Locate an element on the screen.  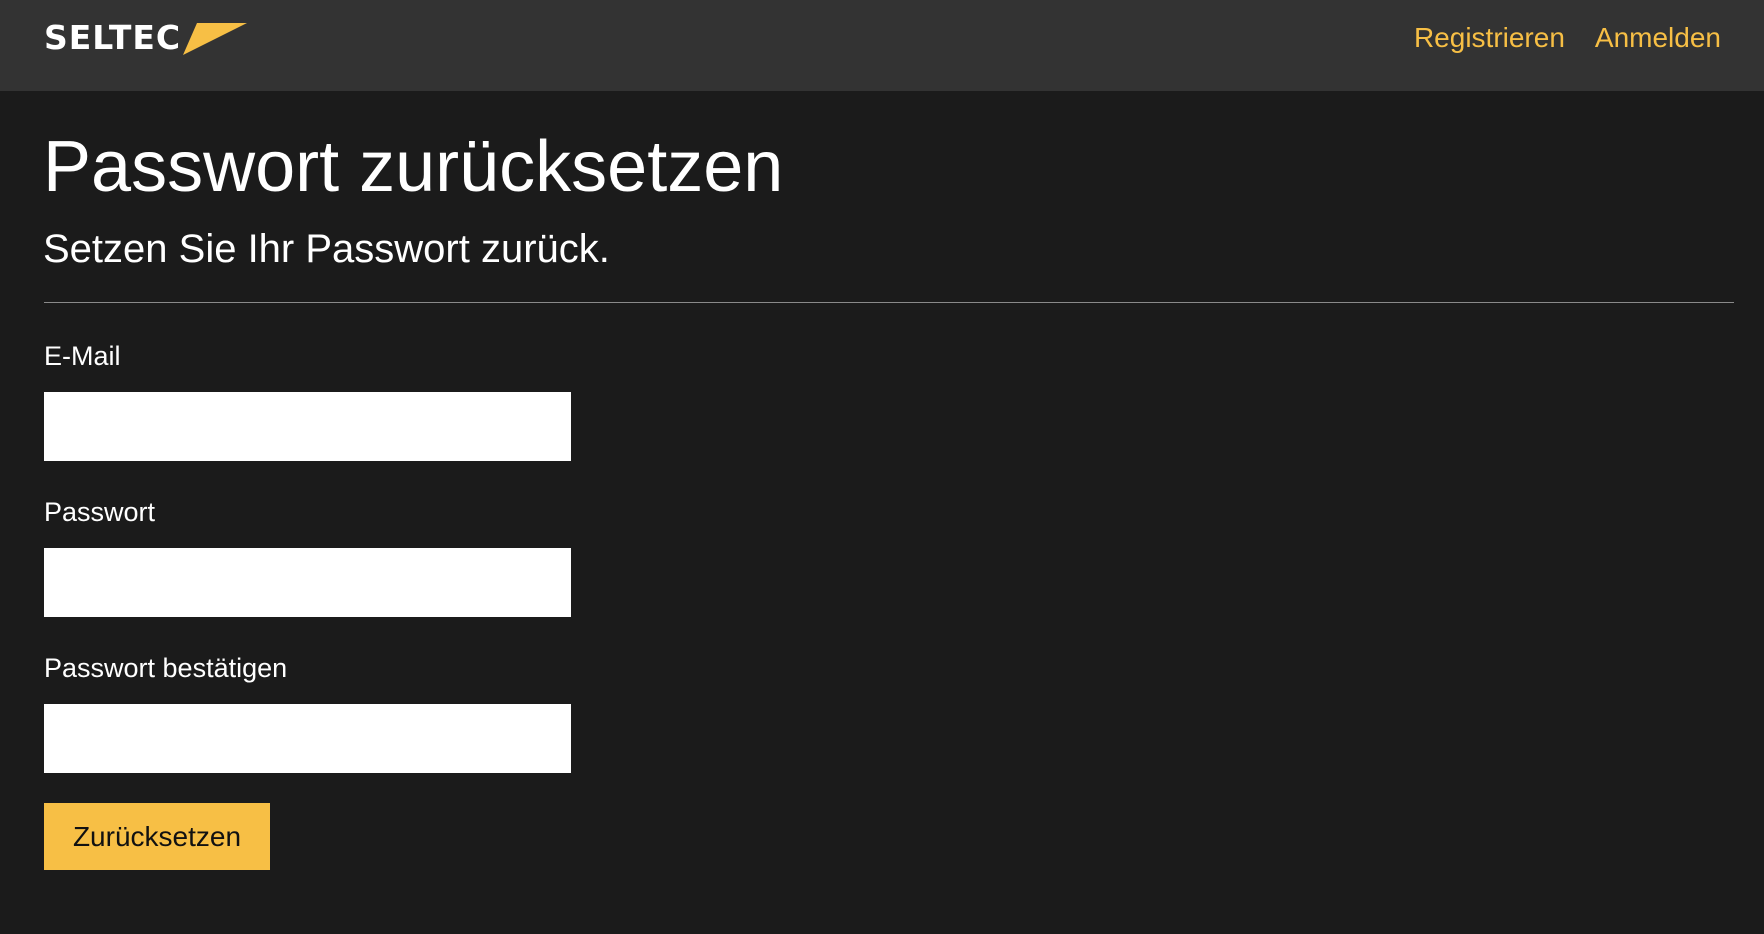
brand-name: SELTEC is located at coordinates (113, 37).